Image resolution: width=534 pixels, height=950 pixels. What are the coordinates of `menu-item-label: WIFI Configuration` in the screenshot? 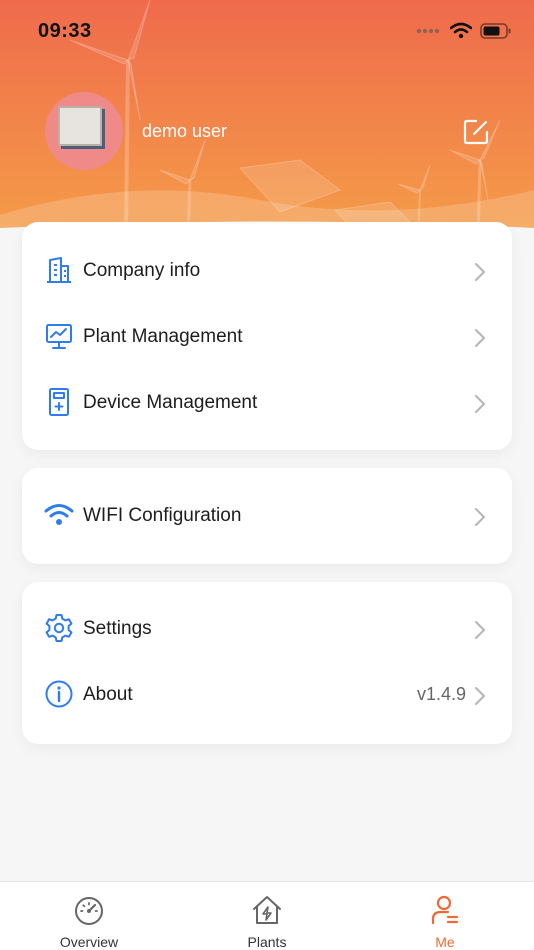 It's located at (162, 515).